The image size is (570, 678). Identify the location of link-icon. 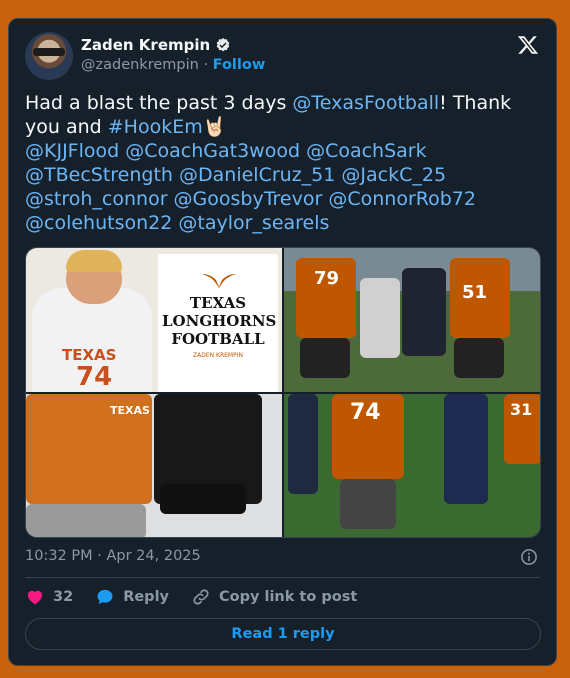
(201, 597).